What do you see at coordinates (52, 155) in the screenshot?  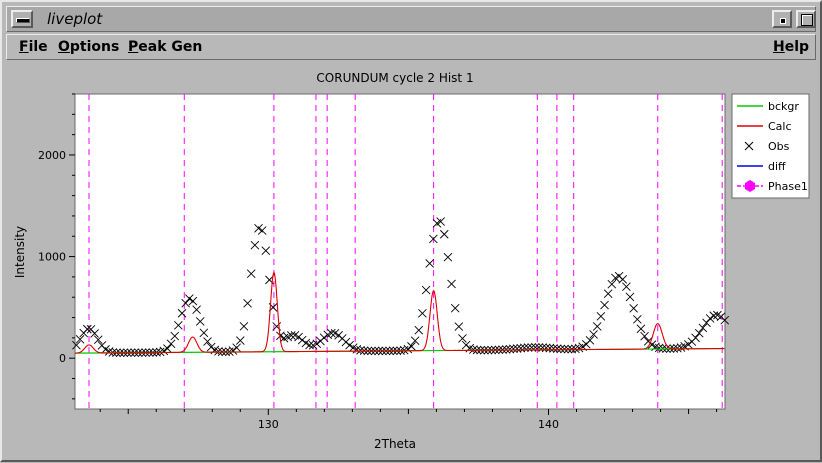 I see `y-tick-label: 2000` at bounding box center [52, 155].